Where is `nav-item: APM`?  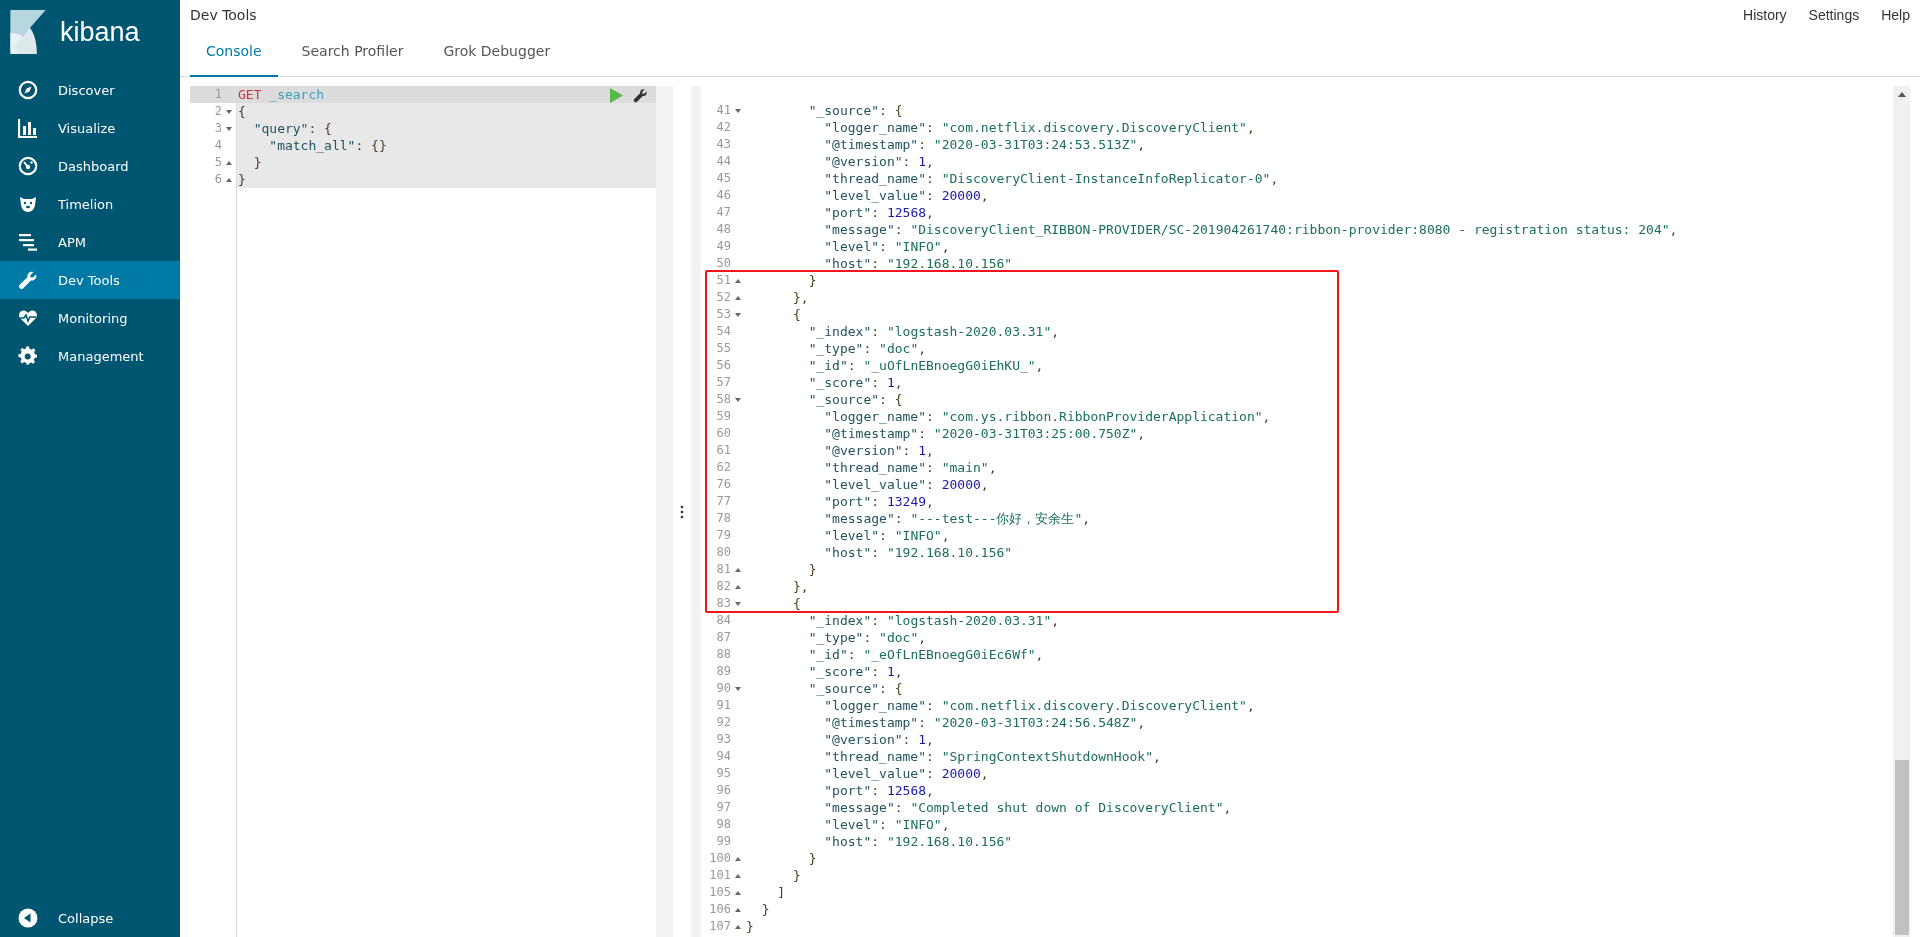 nav-item: APM is located at coordinates (90, 242).